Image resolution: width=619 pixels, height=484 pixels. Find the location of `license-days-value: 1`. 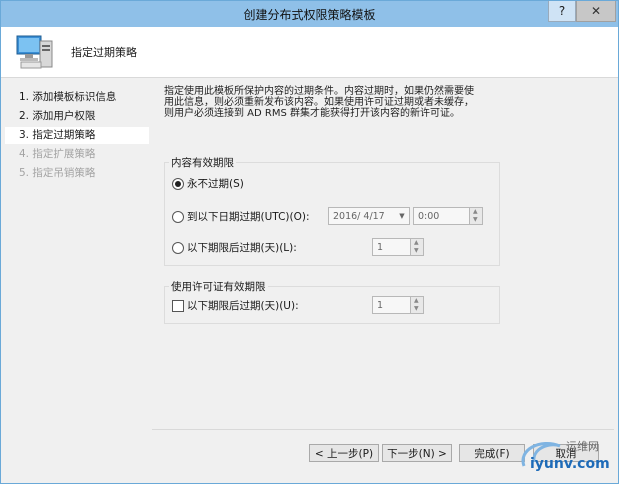

license-days-value: 1 is located at coordinates (380, 305).